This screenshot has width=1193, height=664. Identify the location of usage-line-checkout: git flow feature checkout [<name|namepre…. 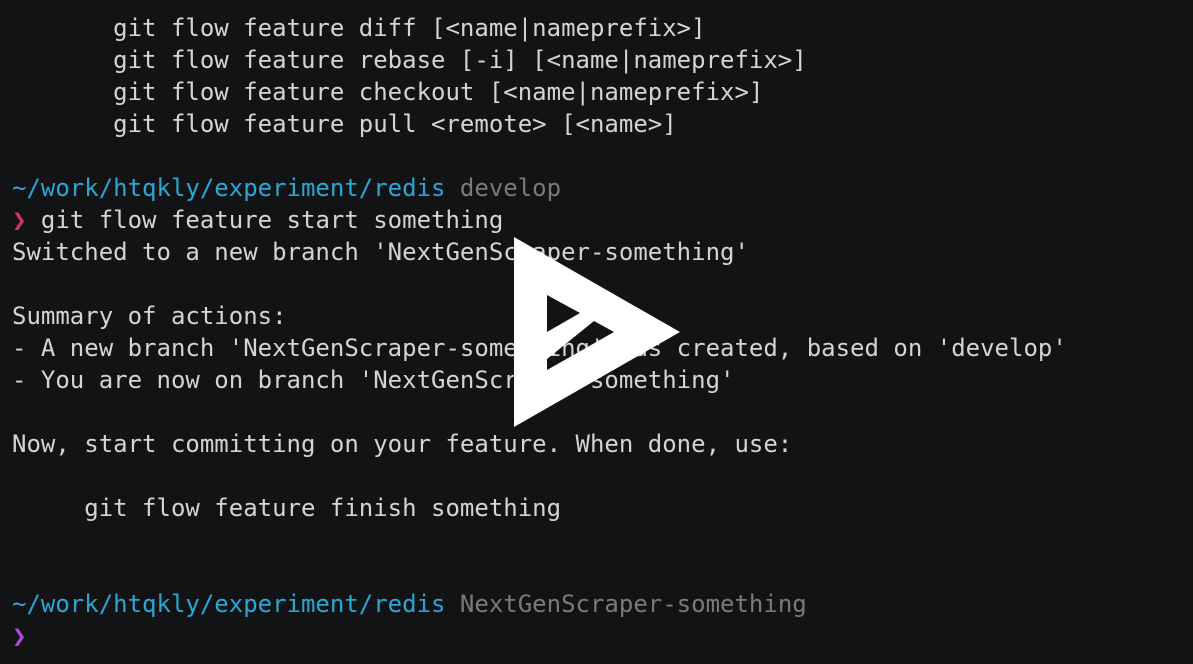
(388, 92).